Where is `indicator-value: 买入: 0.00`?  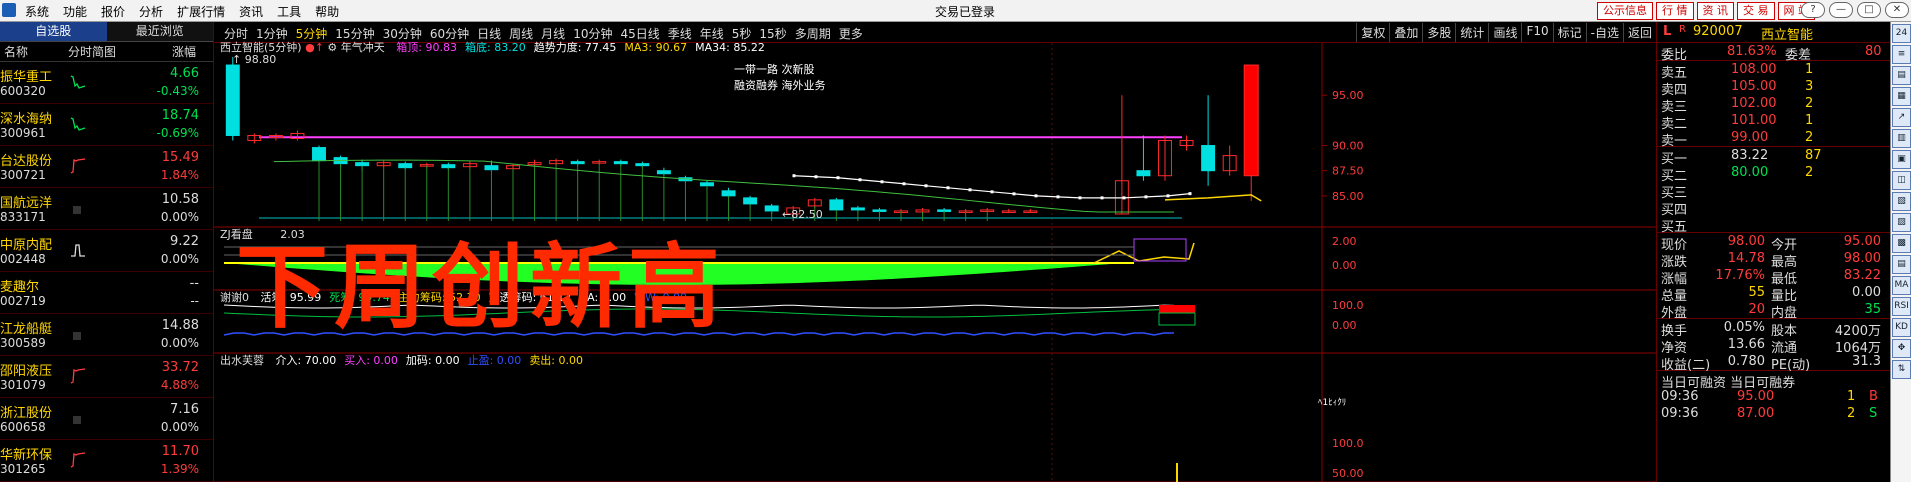
indicator-value: 买入: 0.00 is located at coordinates (371, 360).